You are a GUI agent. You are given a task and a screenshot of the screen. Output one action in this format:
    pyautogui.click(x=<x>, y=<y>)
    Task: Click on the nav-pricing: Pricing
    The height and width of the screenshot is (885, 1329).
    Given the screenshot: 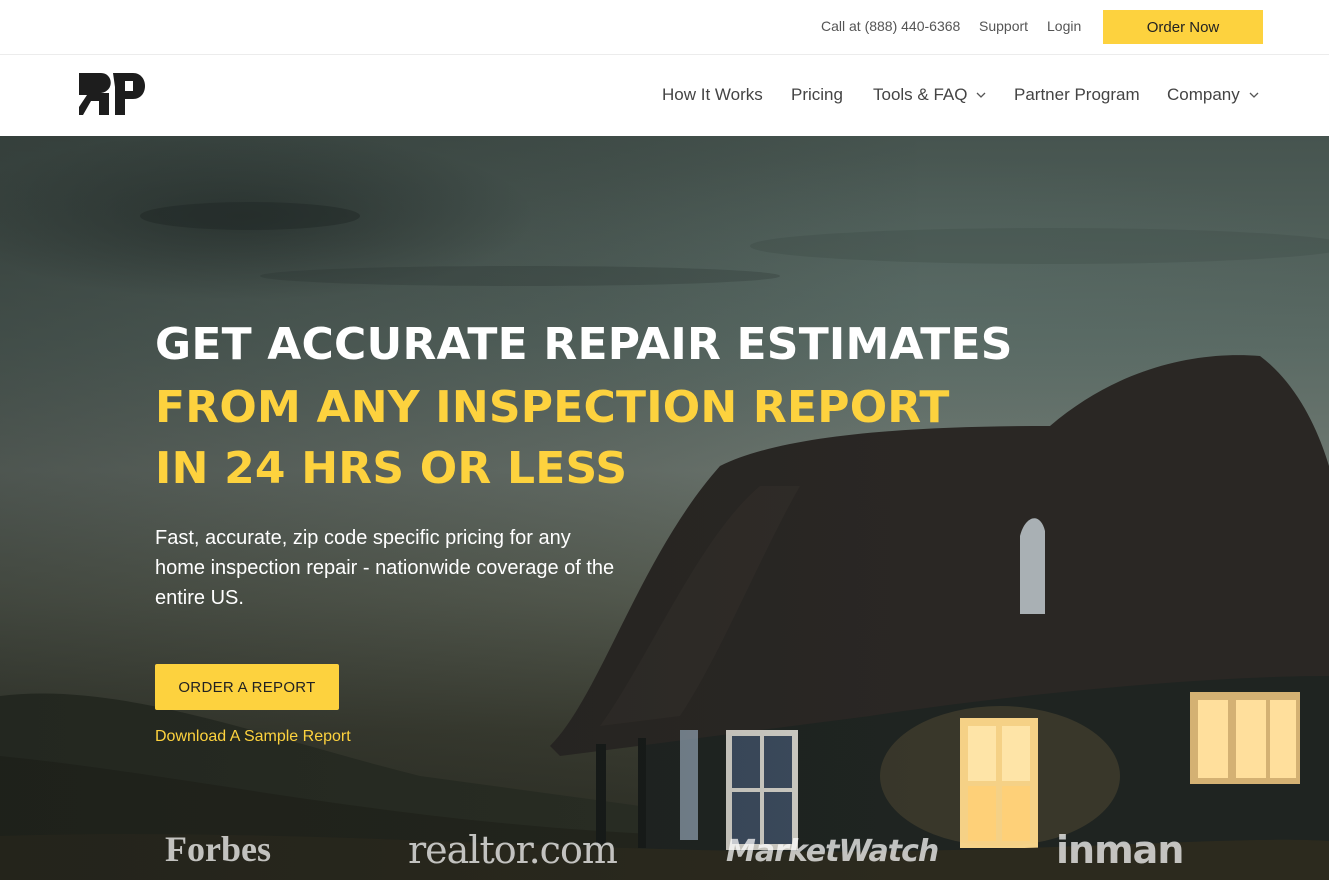 What is the action you would take?
    pyautogui.click(x=817, y=95)
    